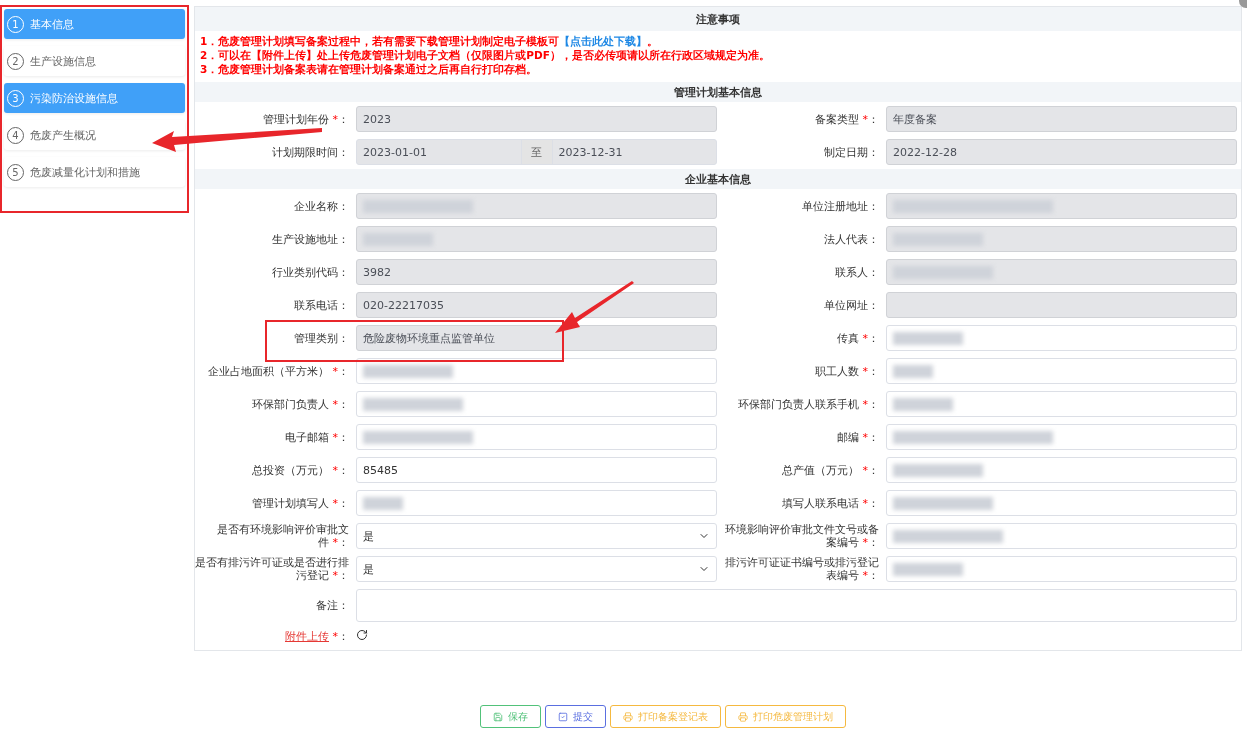 The image size is (1247, 734). Describe the element at coordinates (310, 272) in the screenshot. I see `field-label: 行业类别代码：` at that location.